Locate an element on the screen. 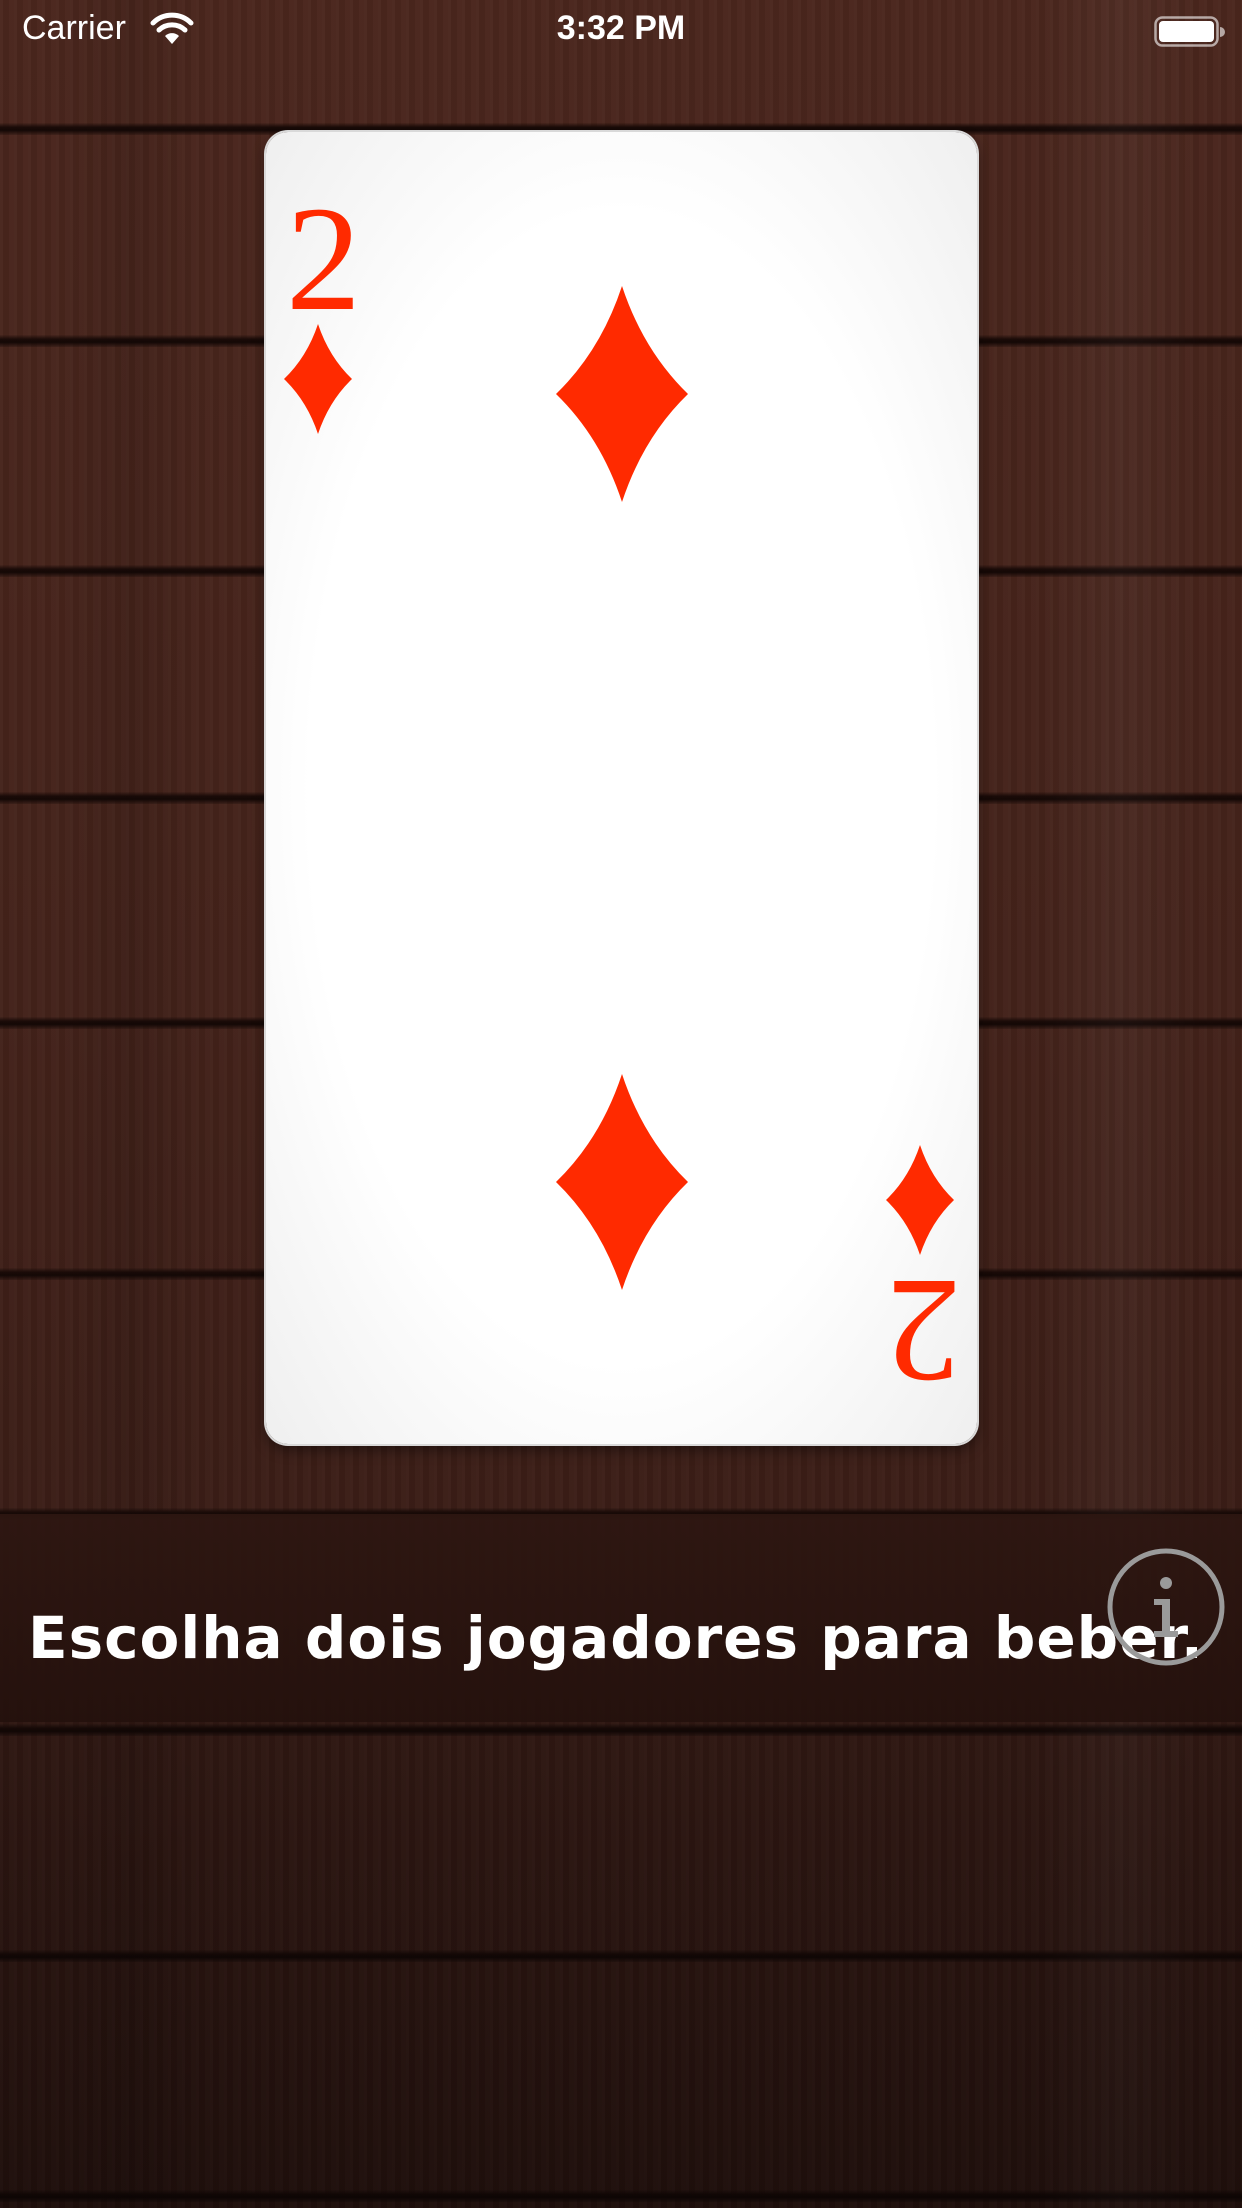 This screenshot has width=1242, height=2208. card-rule-text: Escolha dois jogadores para beber. is located at coordinates (616, 1638).